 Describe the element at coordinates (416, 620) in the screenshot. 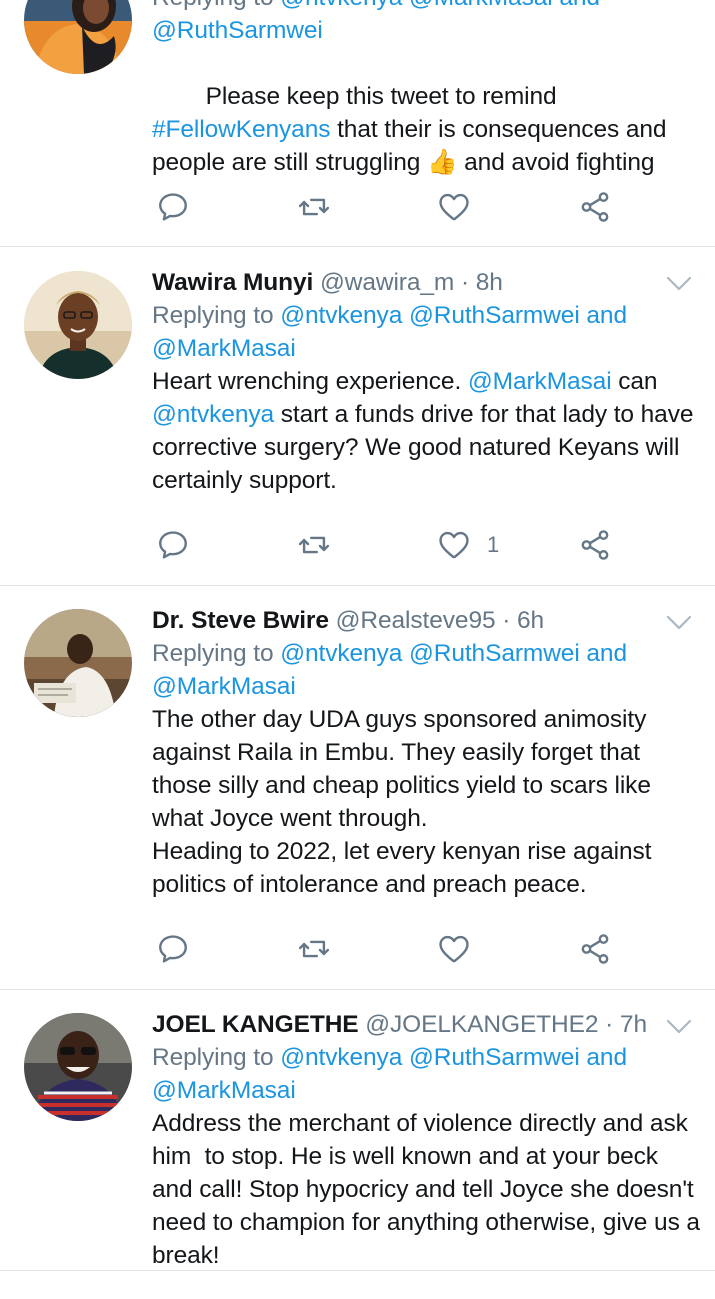

I see `user-handle: @Realsteve95` at that location.